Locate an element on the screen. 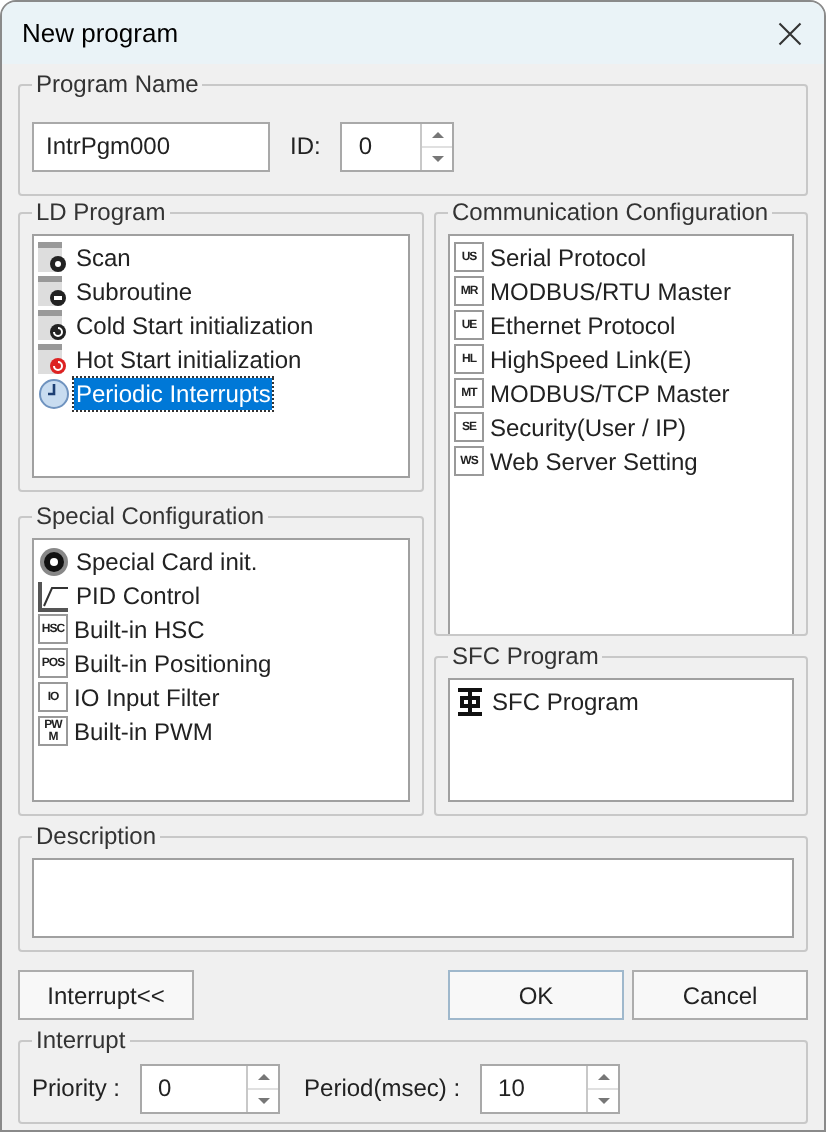 The width and height of the screenshot is (826, 1132). list-item: Built-in PWM is located at coordinates (143, 731).